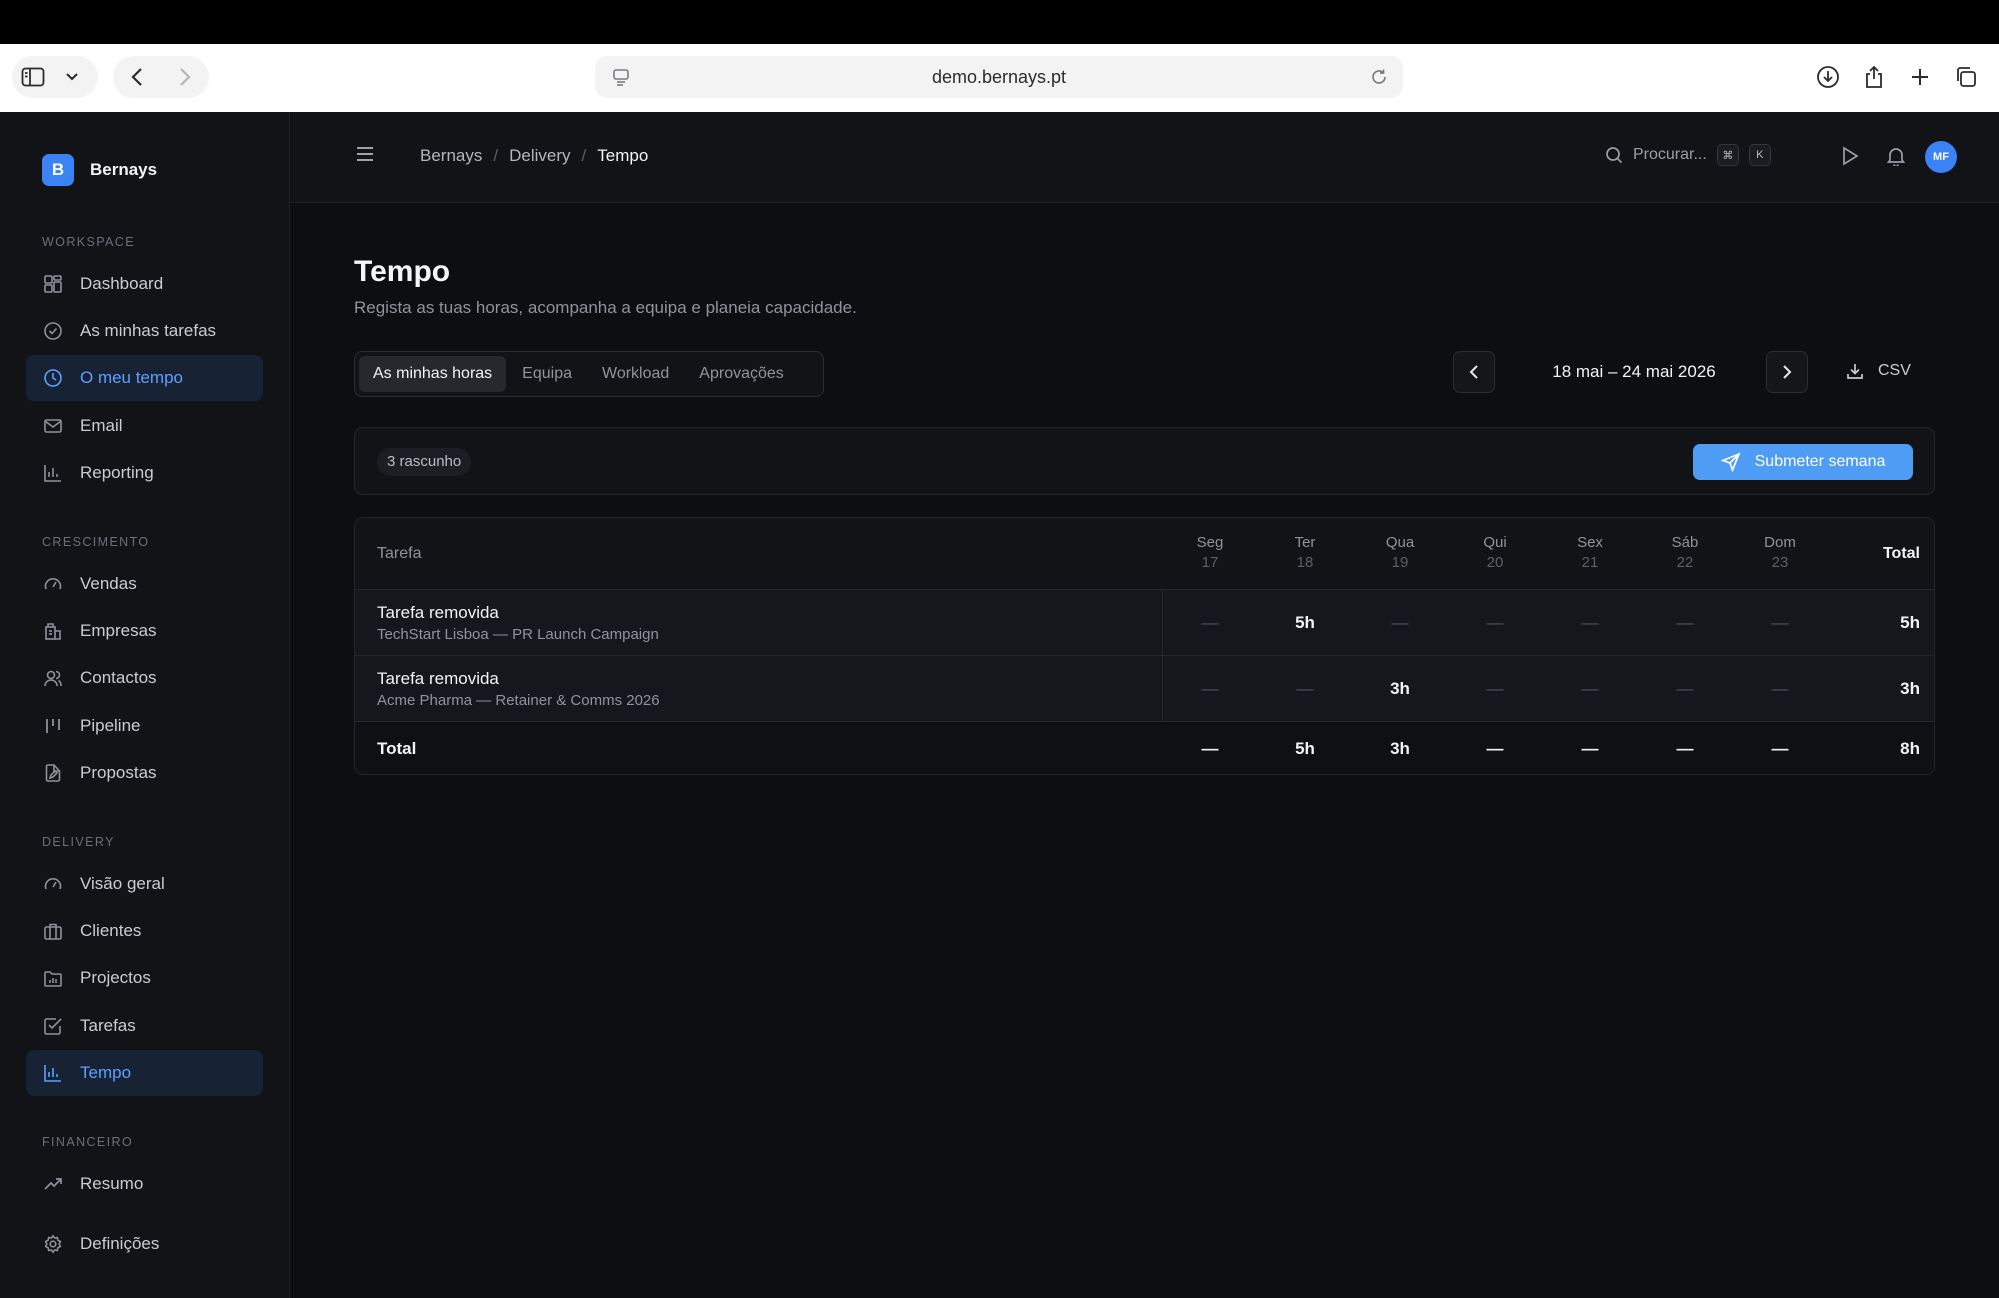 The height and width of the screenshot is (1298, 1999). Describe the element at coordinates (88, 1142) in the screenshot. I see `section-title-financial: FINANCEIRO` at that location.